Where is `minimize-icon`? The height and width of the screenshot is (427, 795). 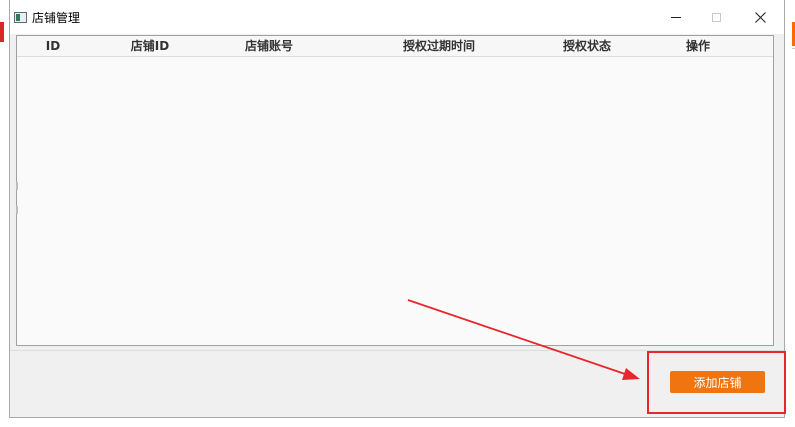 minimize-icon is located at coordinates (676, 17).